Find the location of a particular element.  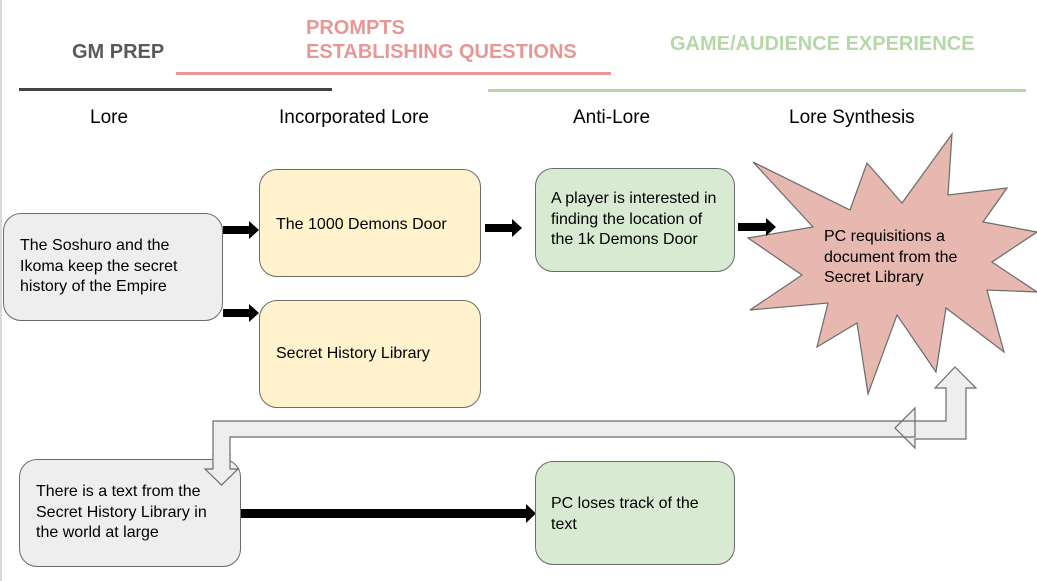

arrow-demons-door-to-anti-lore is located at coordinates (503, 228).